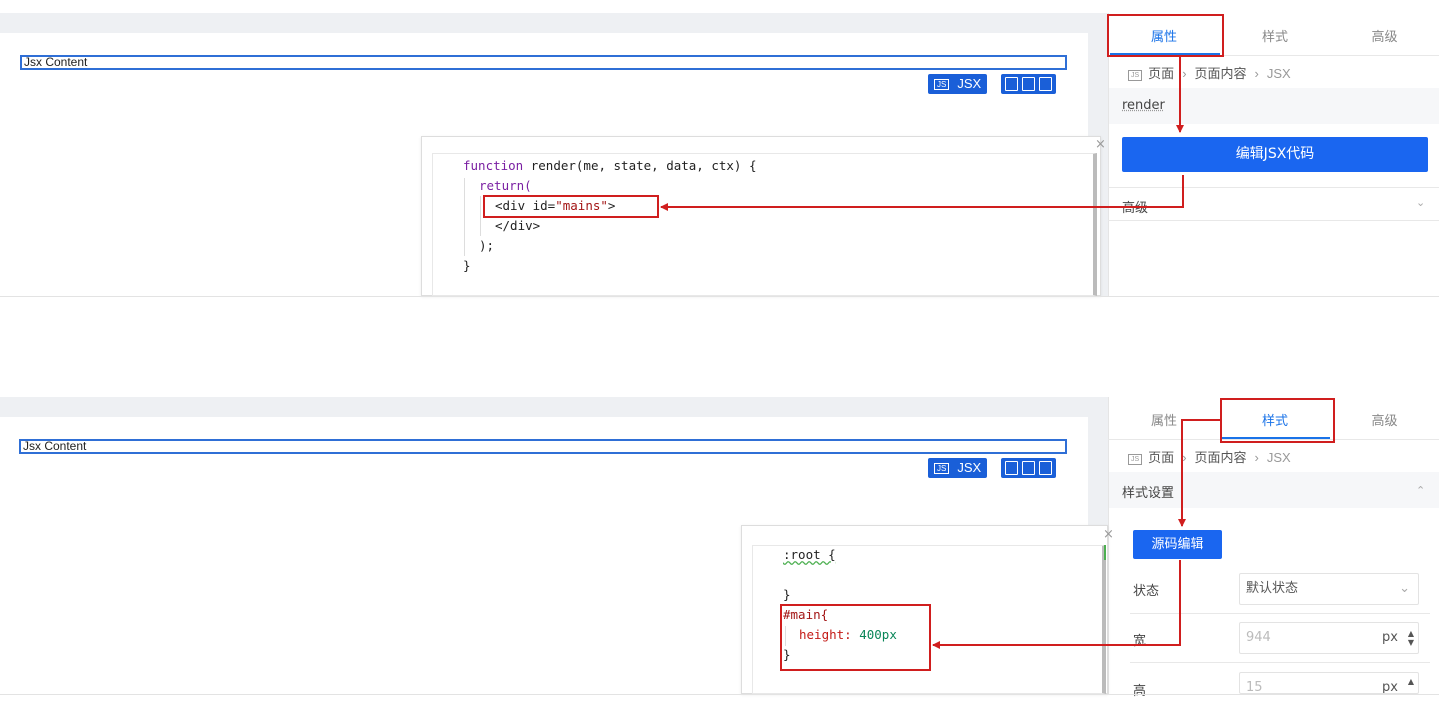  What do you see at coordinates (922, 193) in the screenshot?
I see `arrow-edit-button-to-code` at bounding box center [922, 193].